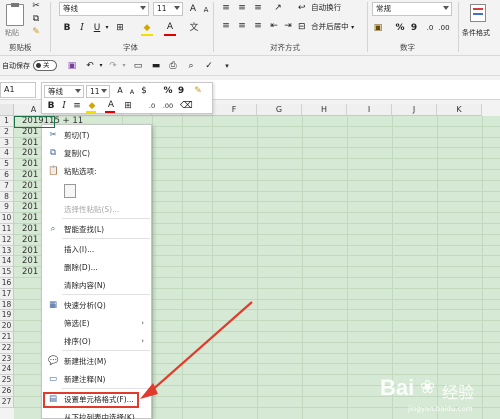 Image resolution: width=500 pixels, height=419 pixels. I want to click on cell-a2: 201, so click(30, 132).